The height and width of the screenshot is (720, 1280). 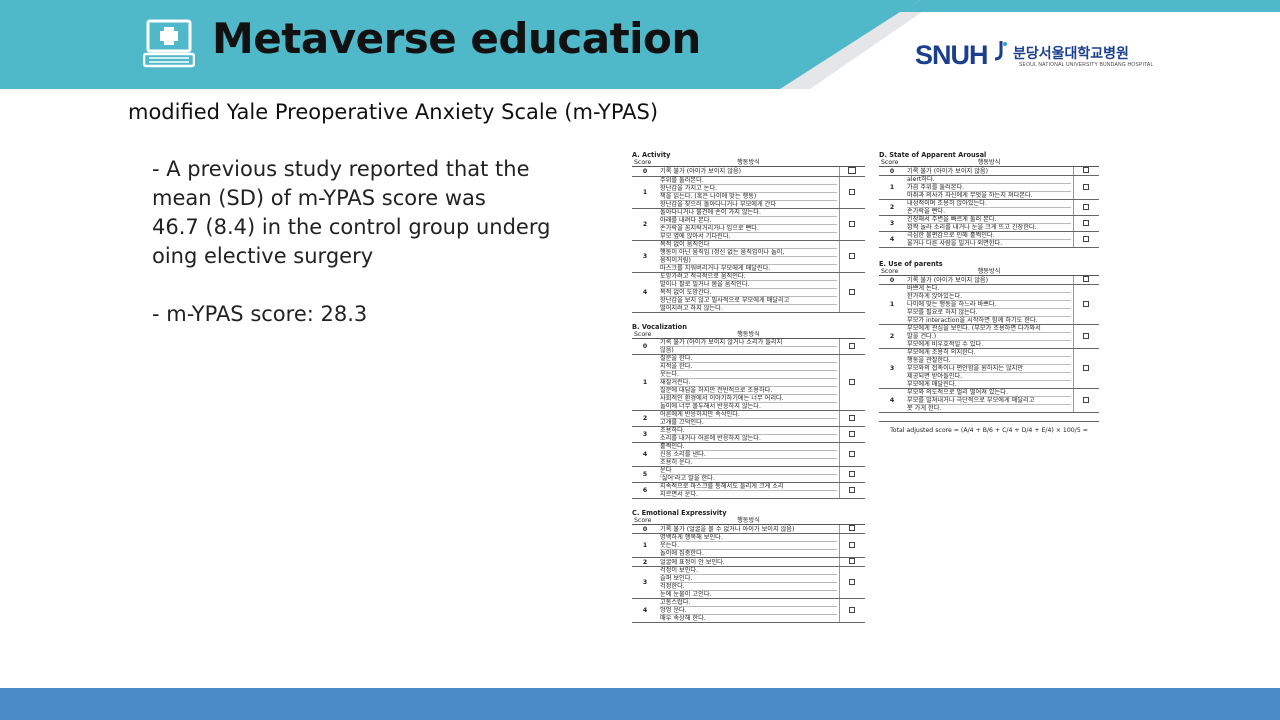 What do you see at coordinates (924, 408) in the screenshot?
I see `scale-behavior-text: 못 가게 한다.` at bounding box center [924, 408].